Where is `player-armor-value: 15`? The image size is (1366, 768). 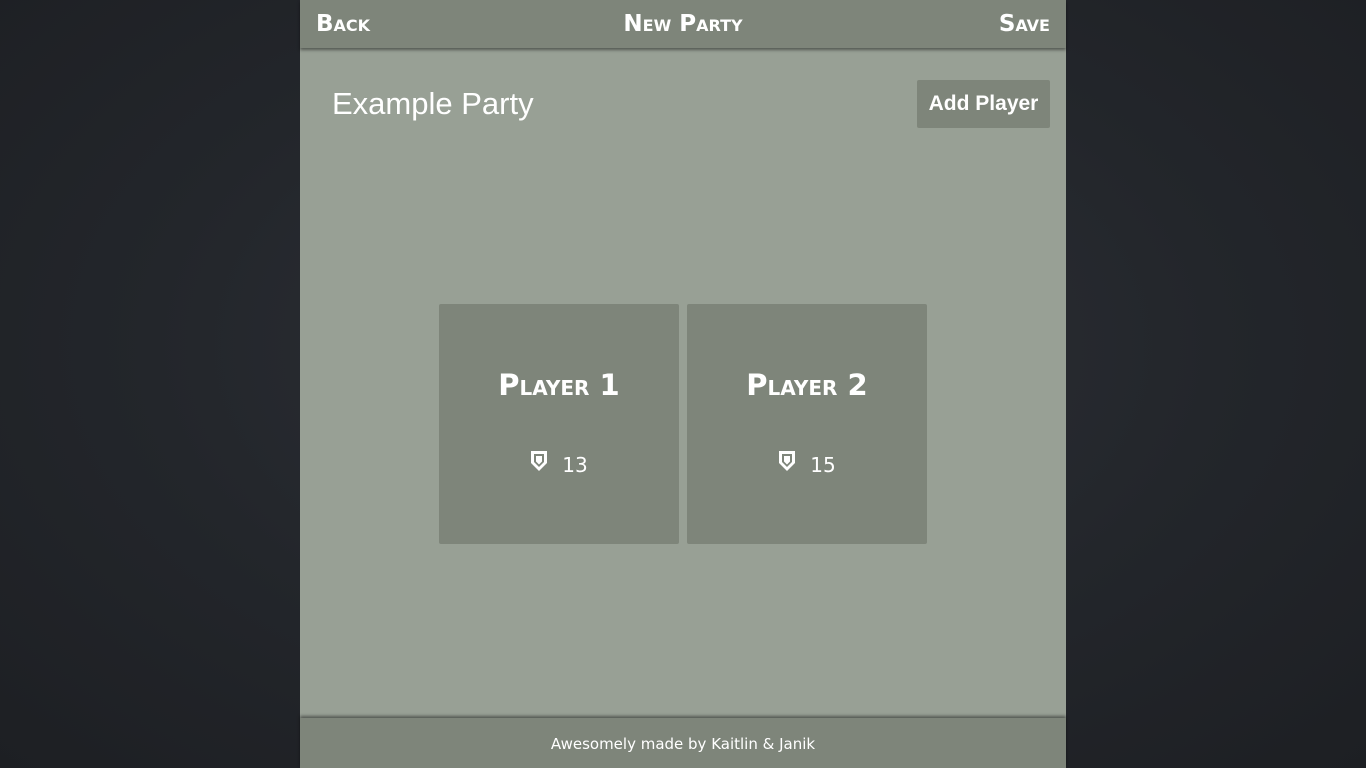
player-armor-value: 15 is located at coordinates (823, 465).